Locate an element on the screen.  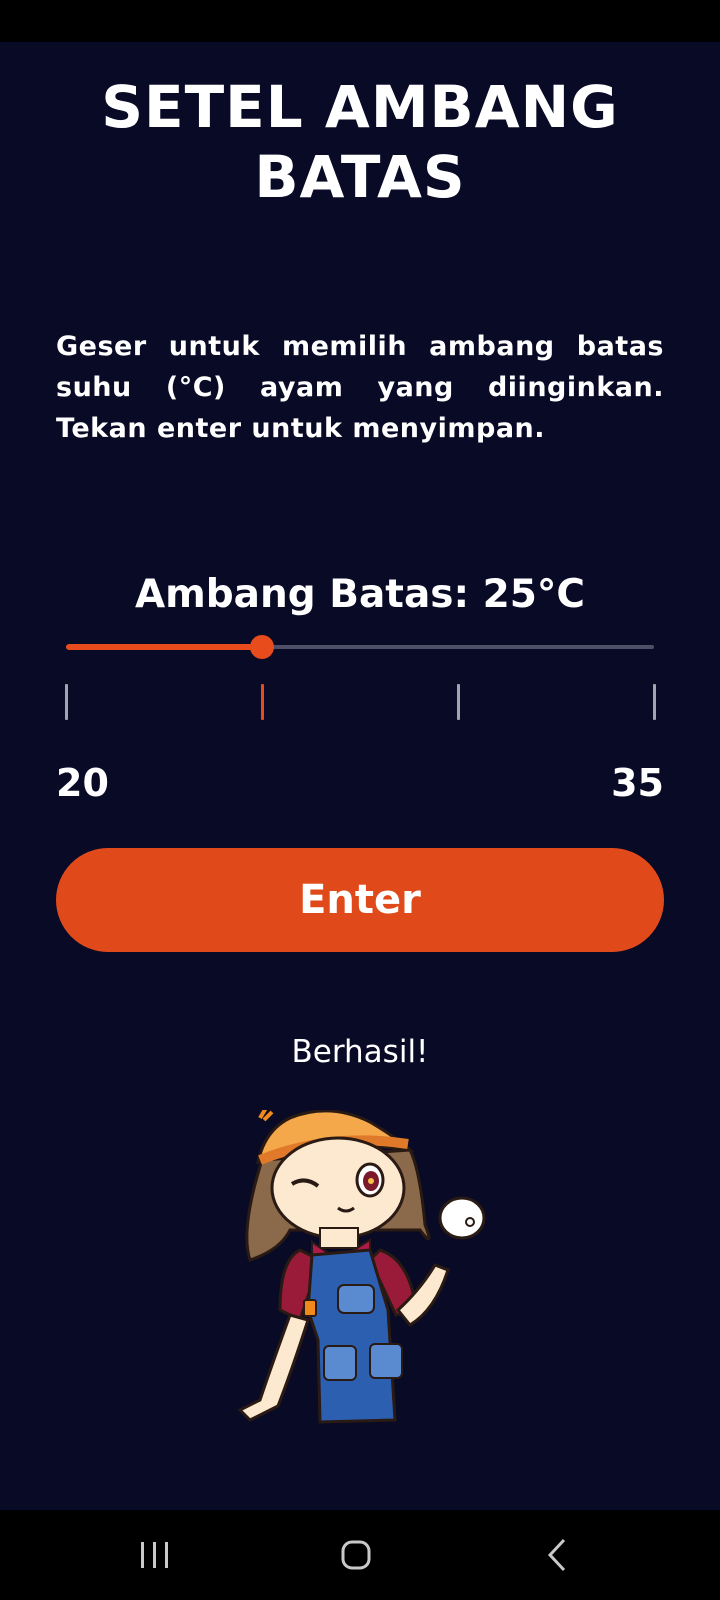
slider-ticks is located at coordinates (360, 702).